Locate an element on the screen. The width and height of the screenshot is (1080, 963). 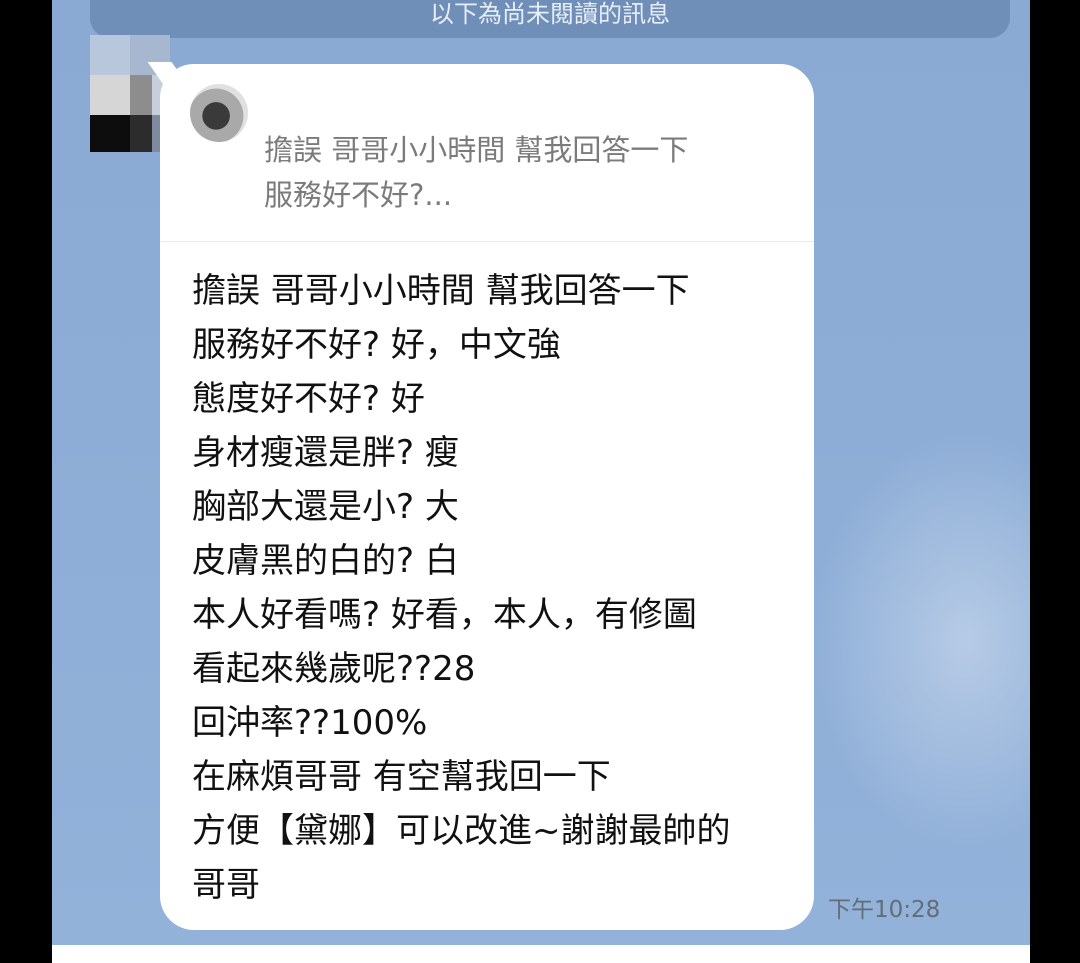
message-line: 回沖率??100% is located at coordinates (310, 723).